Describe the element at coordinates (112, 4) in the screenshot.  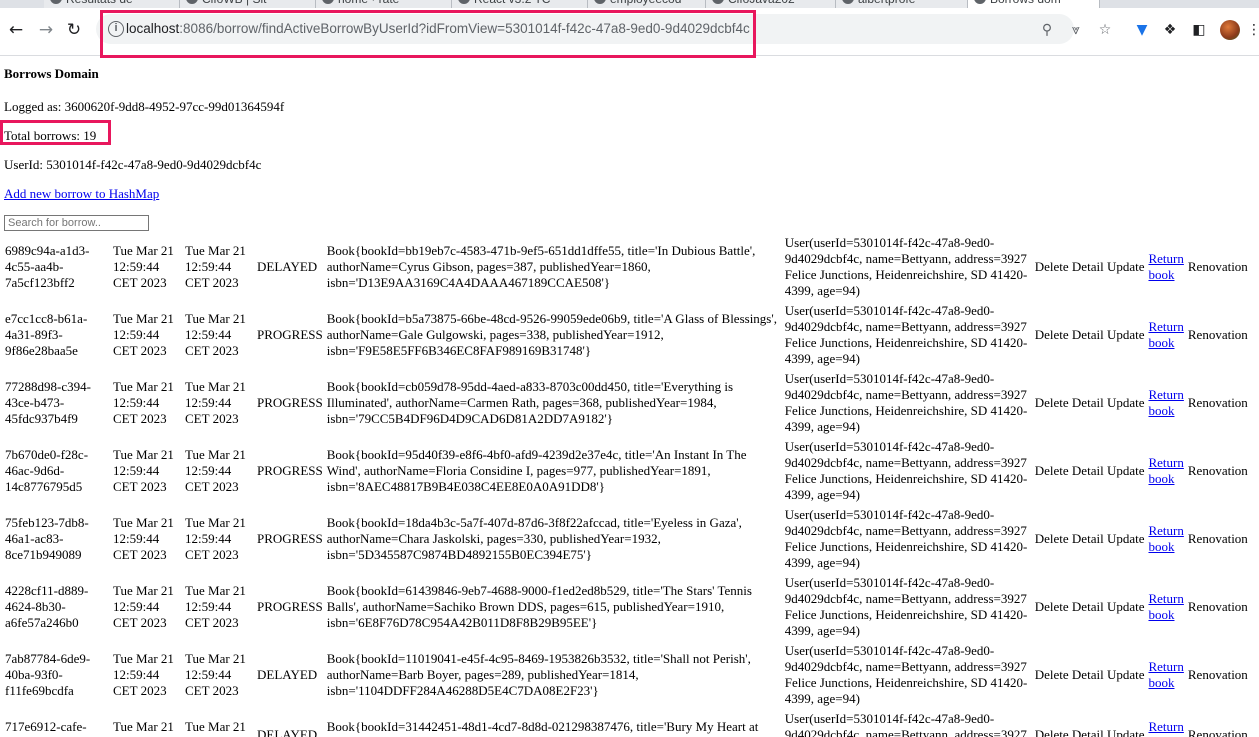
I see `browser-tab: Resultats de ×` at that location.